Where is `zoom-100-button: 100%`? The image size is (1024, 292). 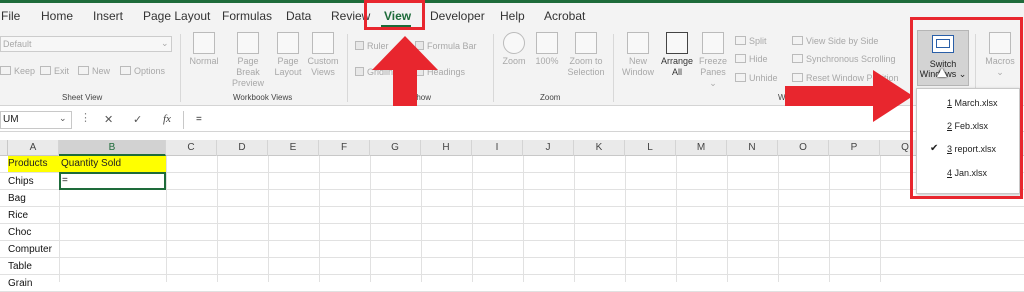
zoom-100-button: 100% is located at coordinates (547, 49).